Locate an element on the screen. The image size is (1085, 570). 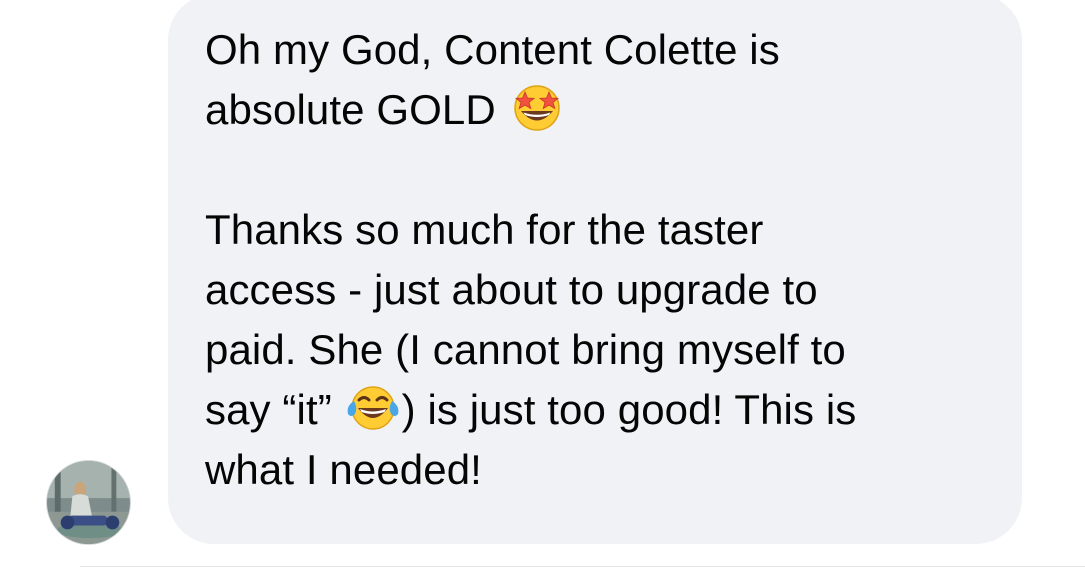
message-text: ) is just too good! This is is located at coordinates (629, 409).